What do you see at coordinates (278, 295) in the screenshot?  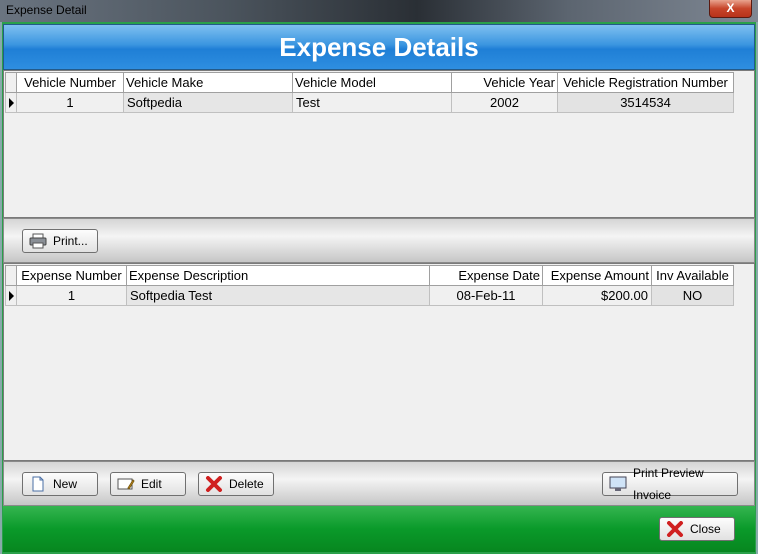 I see `cell-expense-description: Softpedia Test` at bounding box center [278, 295].